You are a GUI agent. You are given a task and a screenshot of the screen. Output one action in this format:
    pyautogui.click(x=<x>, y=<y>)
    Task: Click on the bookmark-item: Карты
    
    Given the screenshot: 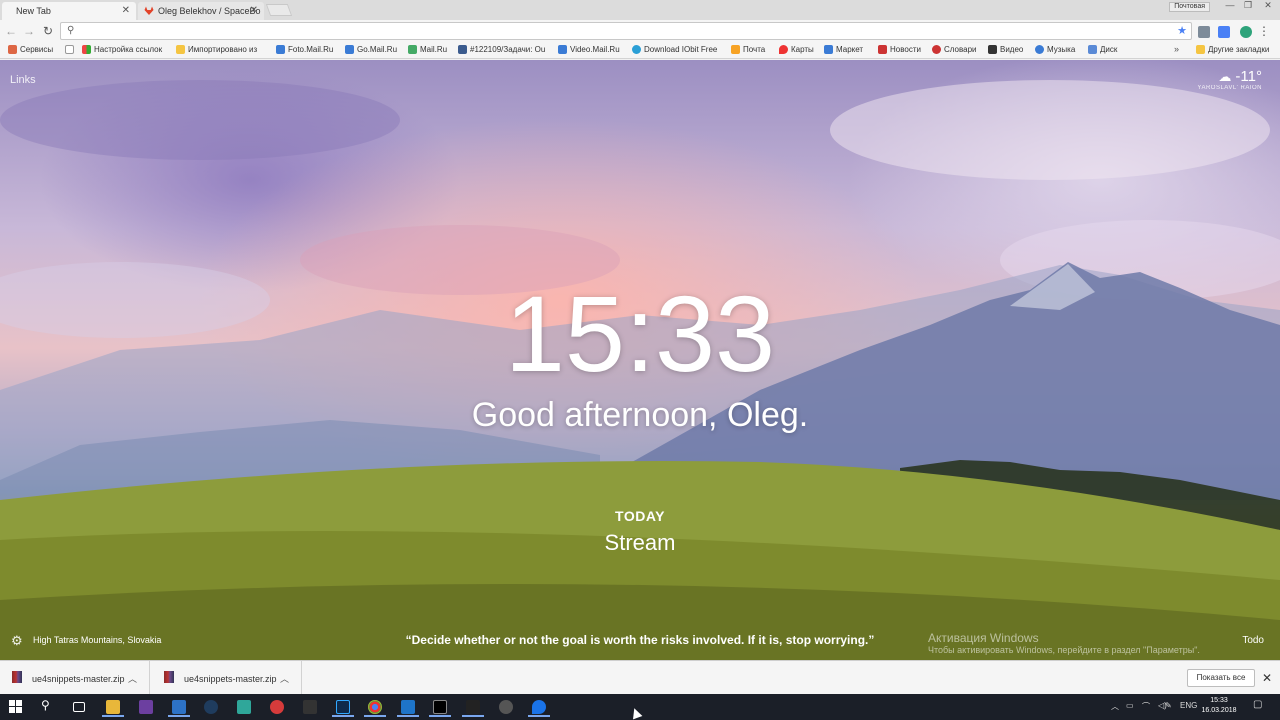 What is the action you would take?
    pyautogui.click(x=796, y=49)
    